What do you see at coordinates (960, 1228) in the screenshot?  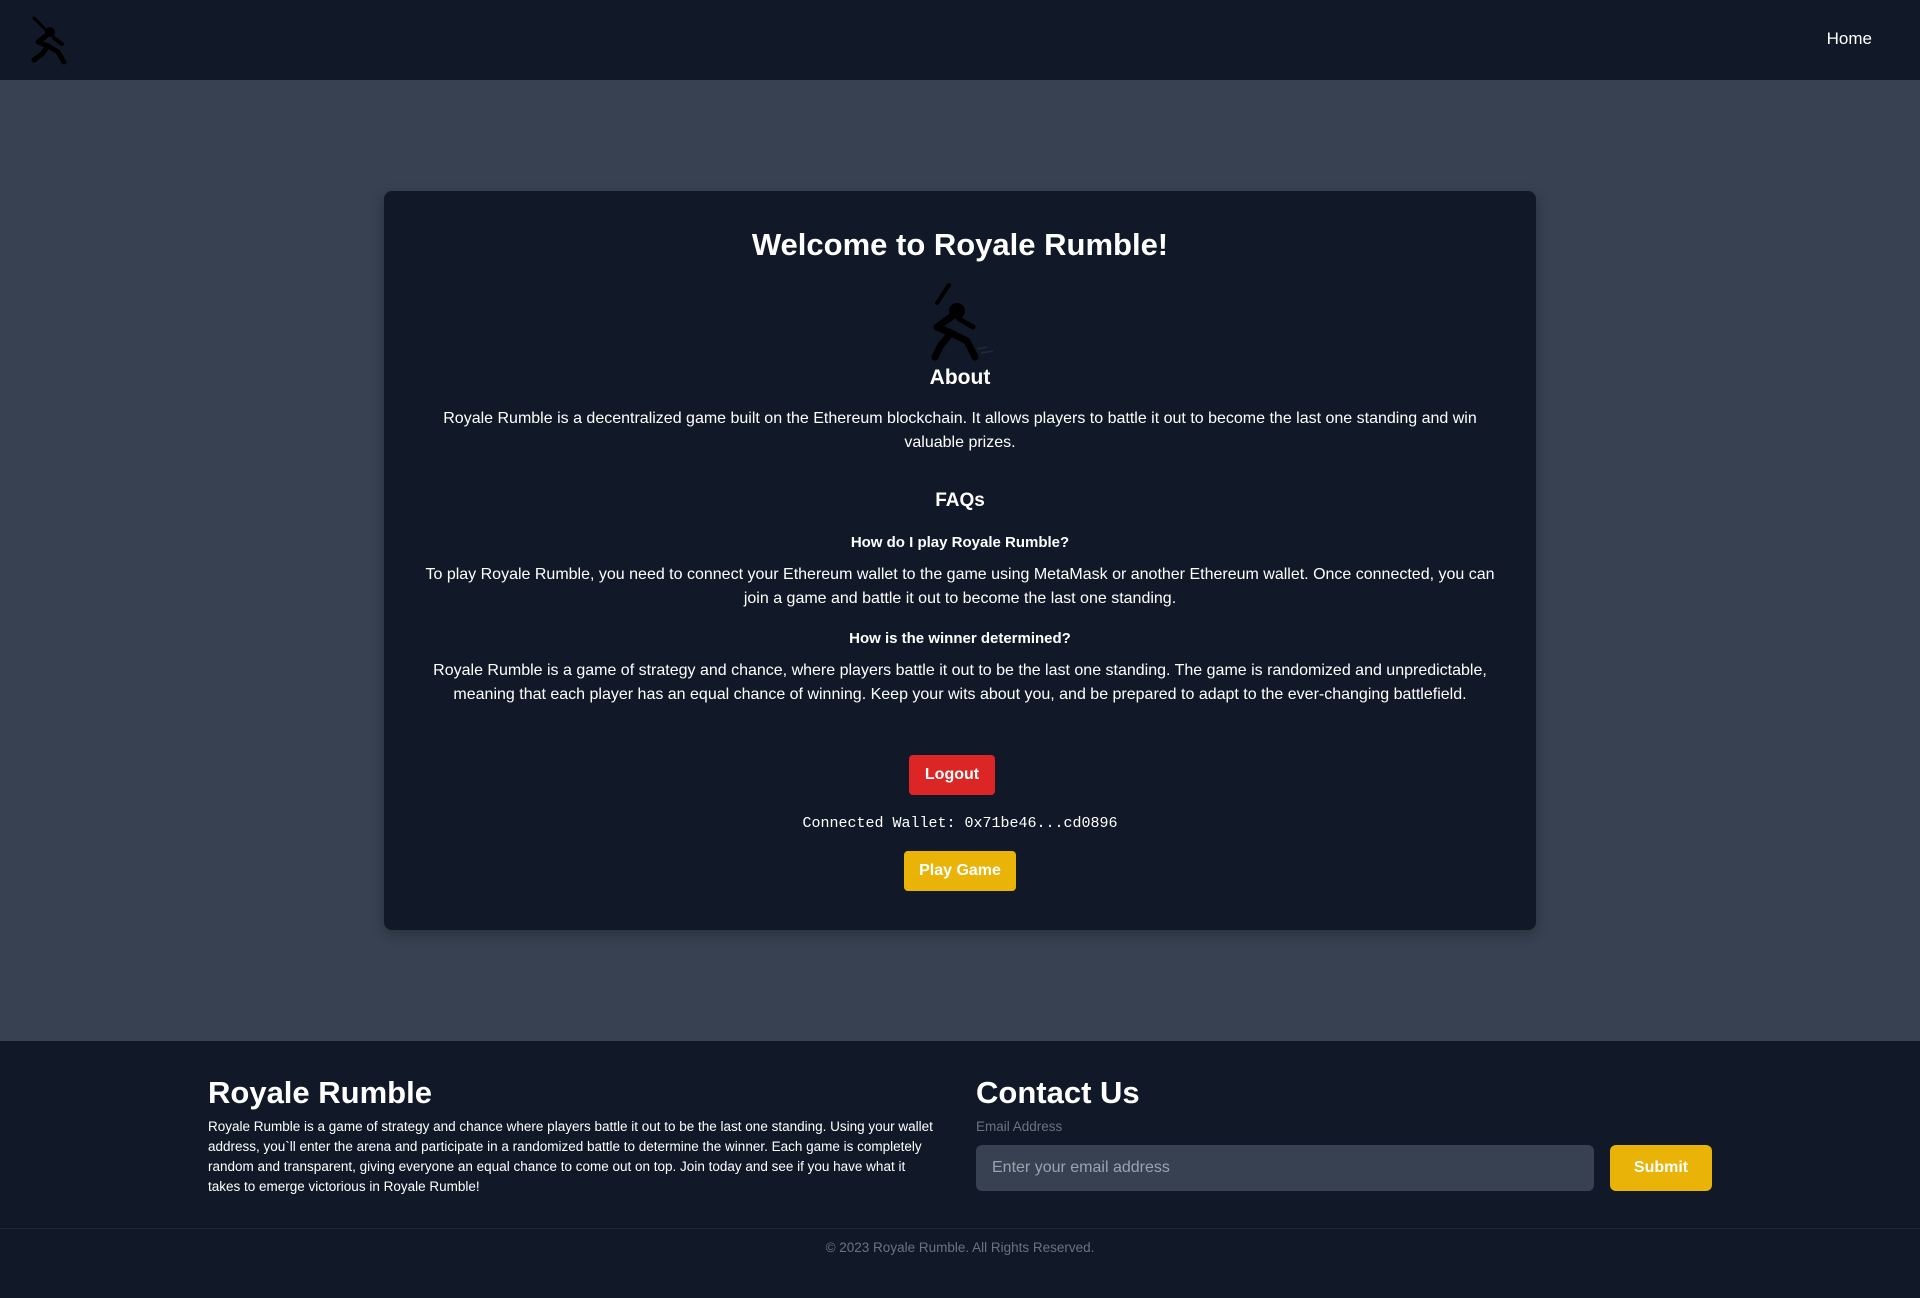 I see `footer-divider` at bounding box center [960, 1228].